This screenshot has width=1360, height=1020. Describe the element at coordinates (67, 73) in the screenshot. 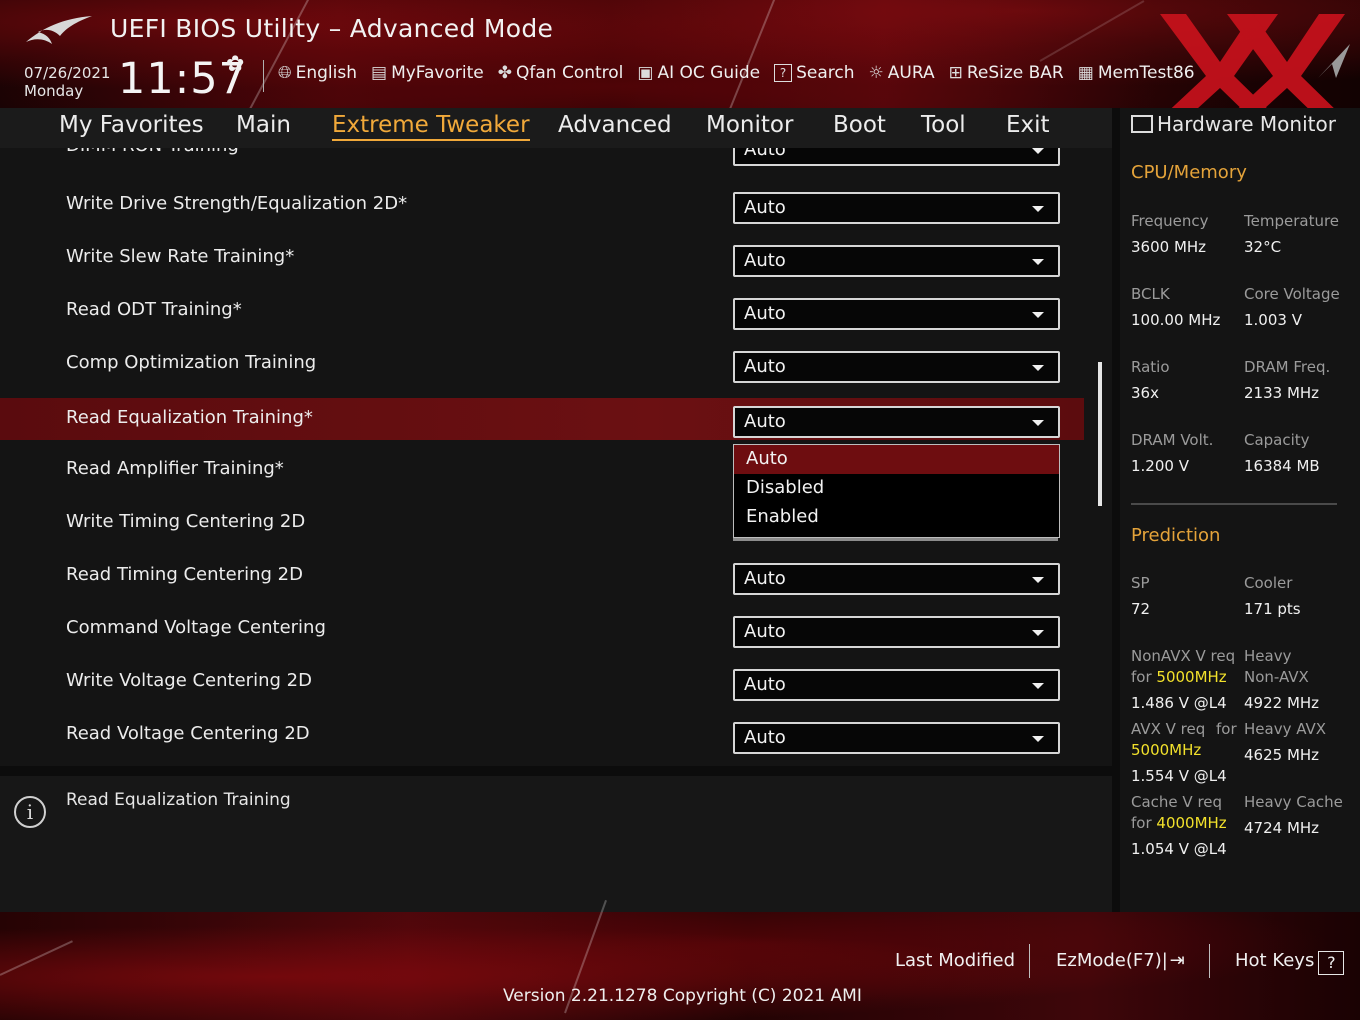

I see `date-text: 07/26/2021` at that location.